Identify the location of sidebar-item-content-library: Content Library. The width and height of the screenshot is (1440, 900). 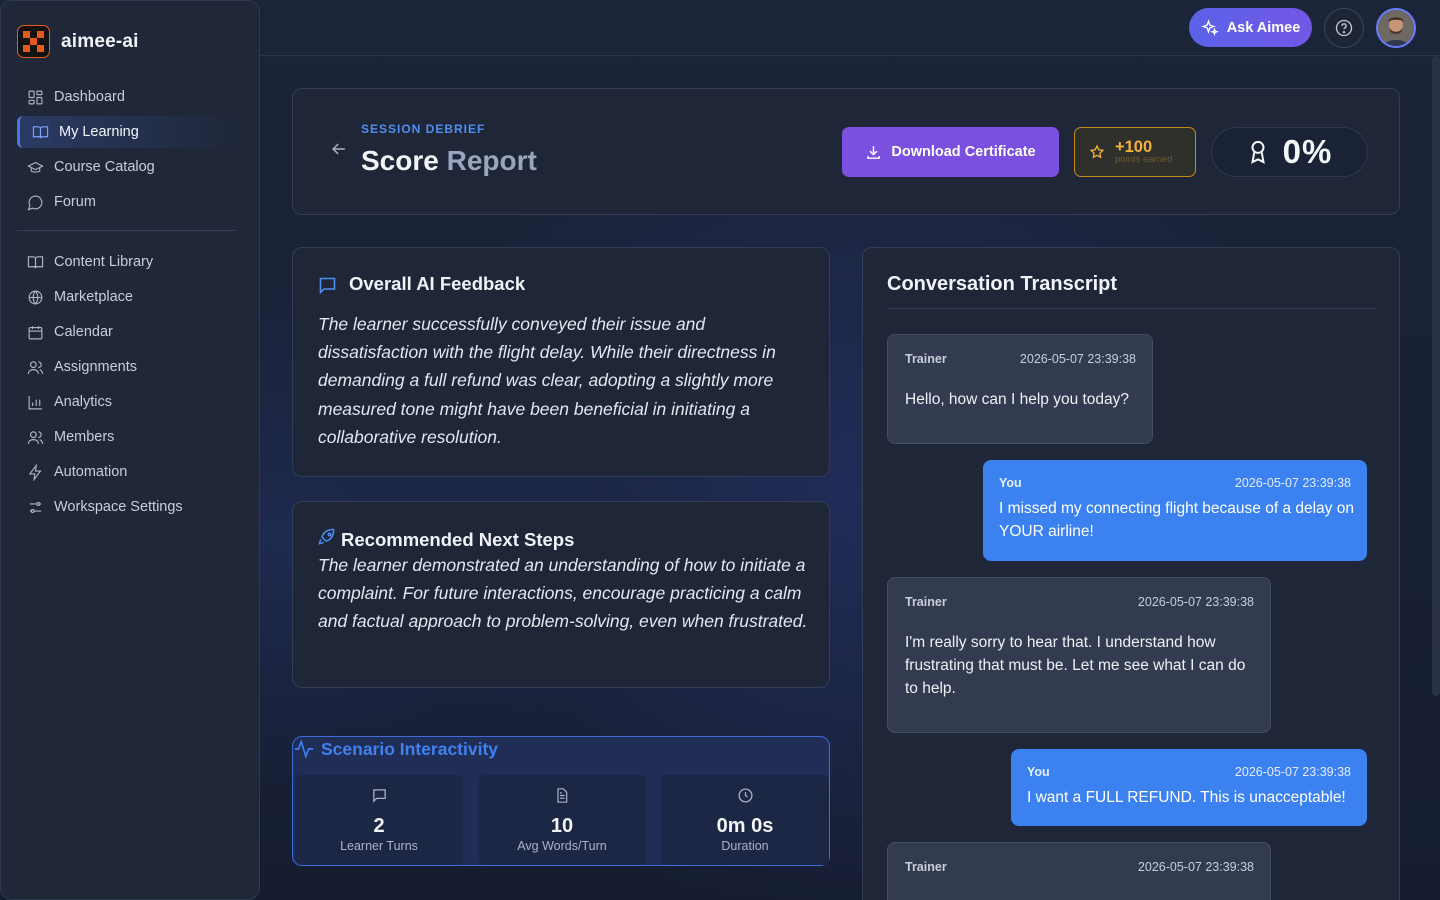
(127, 262).